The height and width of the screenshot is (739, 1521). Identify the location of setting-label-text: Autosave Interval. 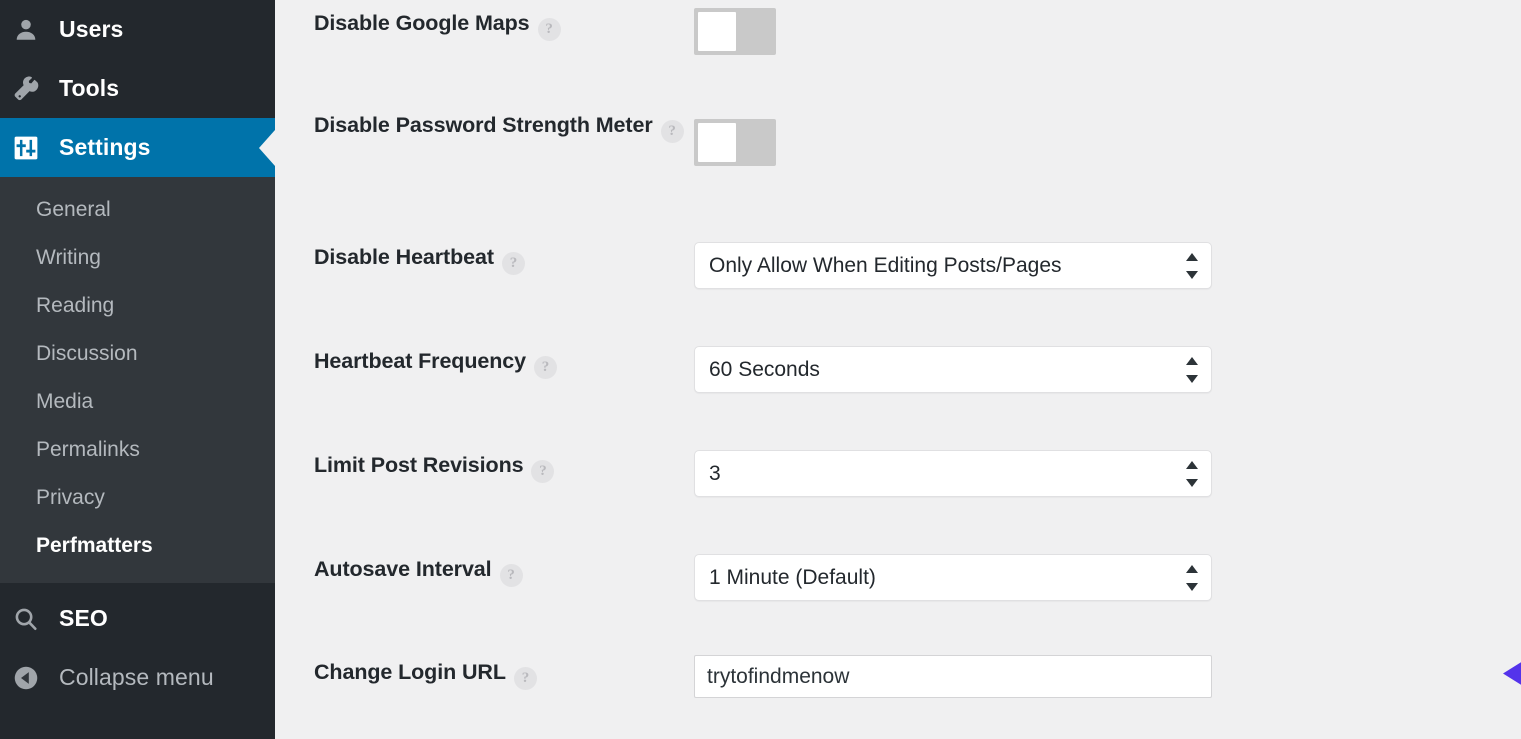
(403, 569).